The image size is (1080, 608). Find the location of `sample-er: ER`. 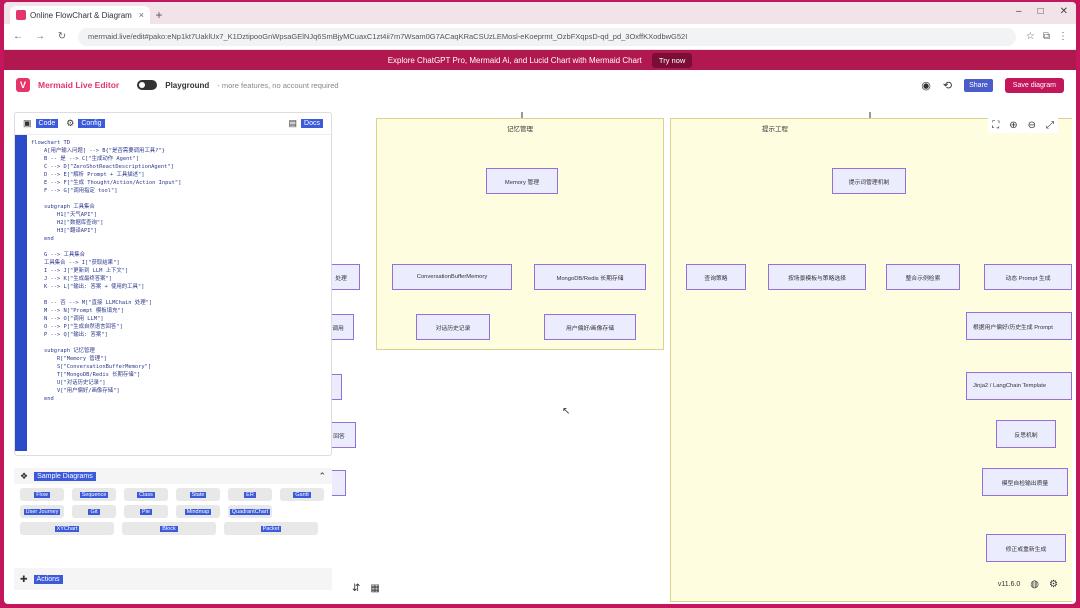

sample-er: ER is located at coordinates (250, 494).